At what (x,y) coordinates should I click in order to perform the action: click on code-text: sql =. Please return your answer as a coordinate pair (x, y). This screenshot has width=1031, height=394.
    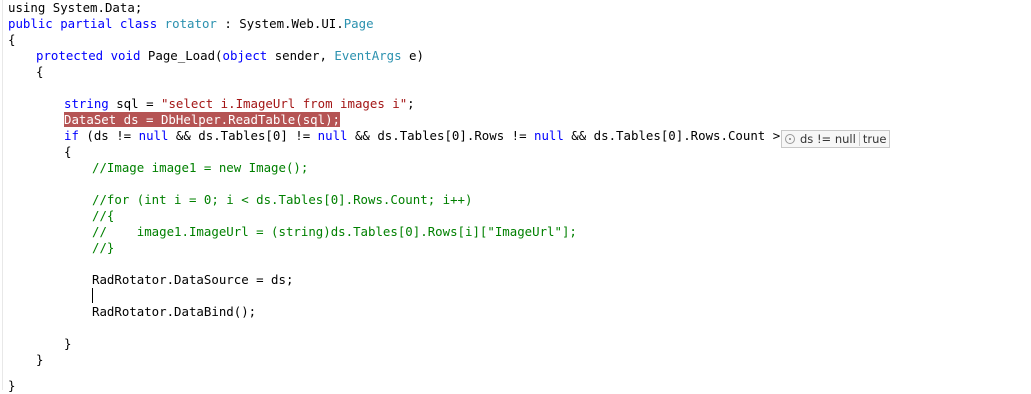
    Looking at the image, I should click on (134, 103).